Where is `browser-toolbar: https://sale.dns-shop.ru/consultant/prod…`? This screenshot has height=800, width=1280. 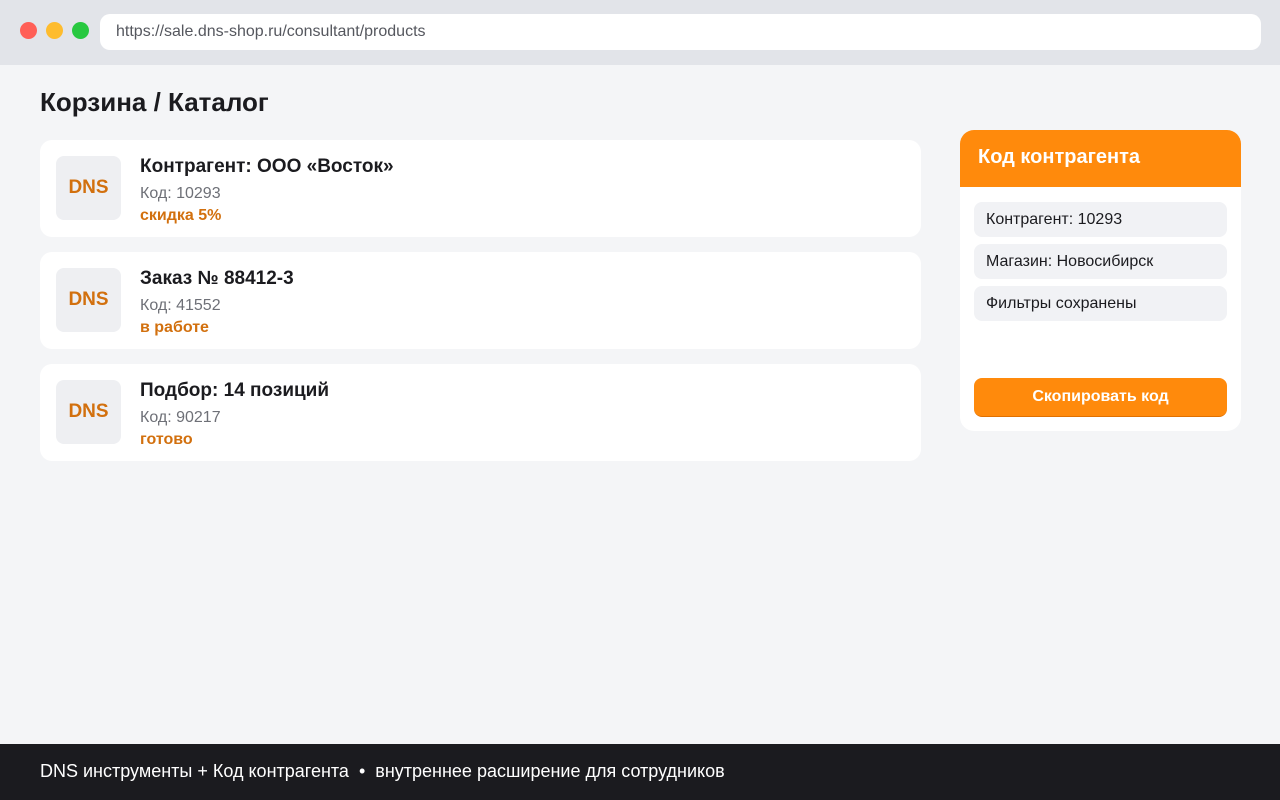 browser-toolbar: https://sale.dns-shop.ru/consultant/prod… is located at coordinates (640, 32).